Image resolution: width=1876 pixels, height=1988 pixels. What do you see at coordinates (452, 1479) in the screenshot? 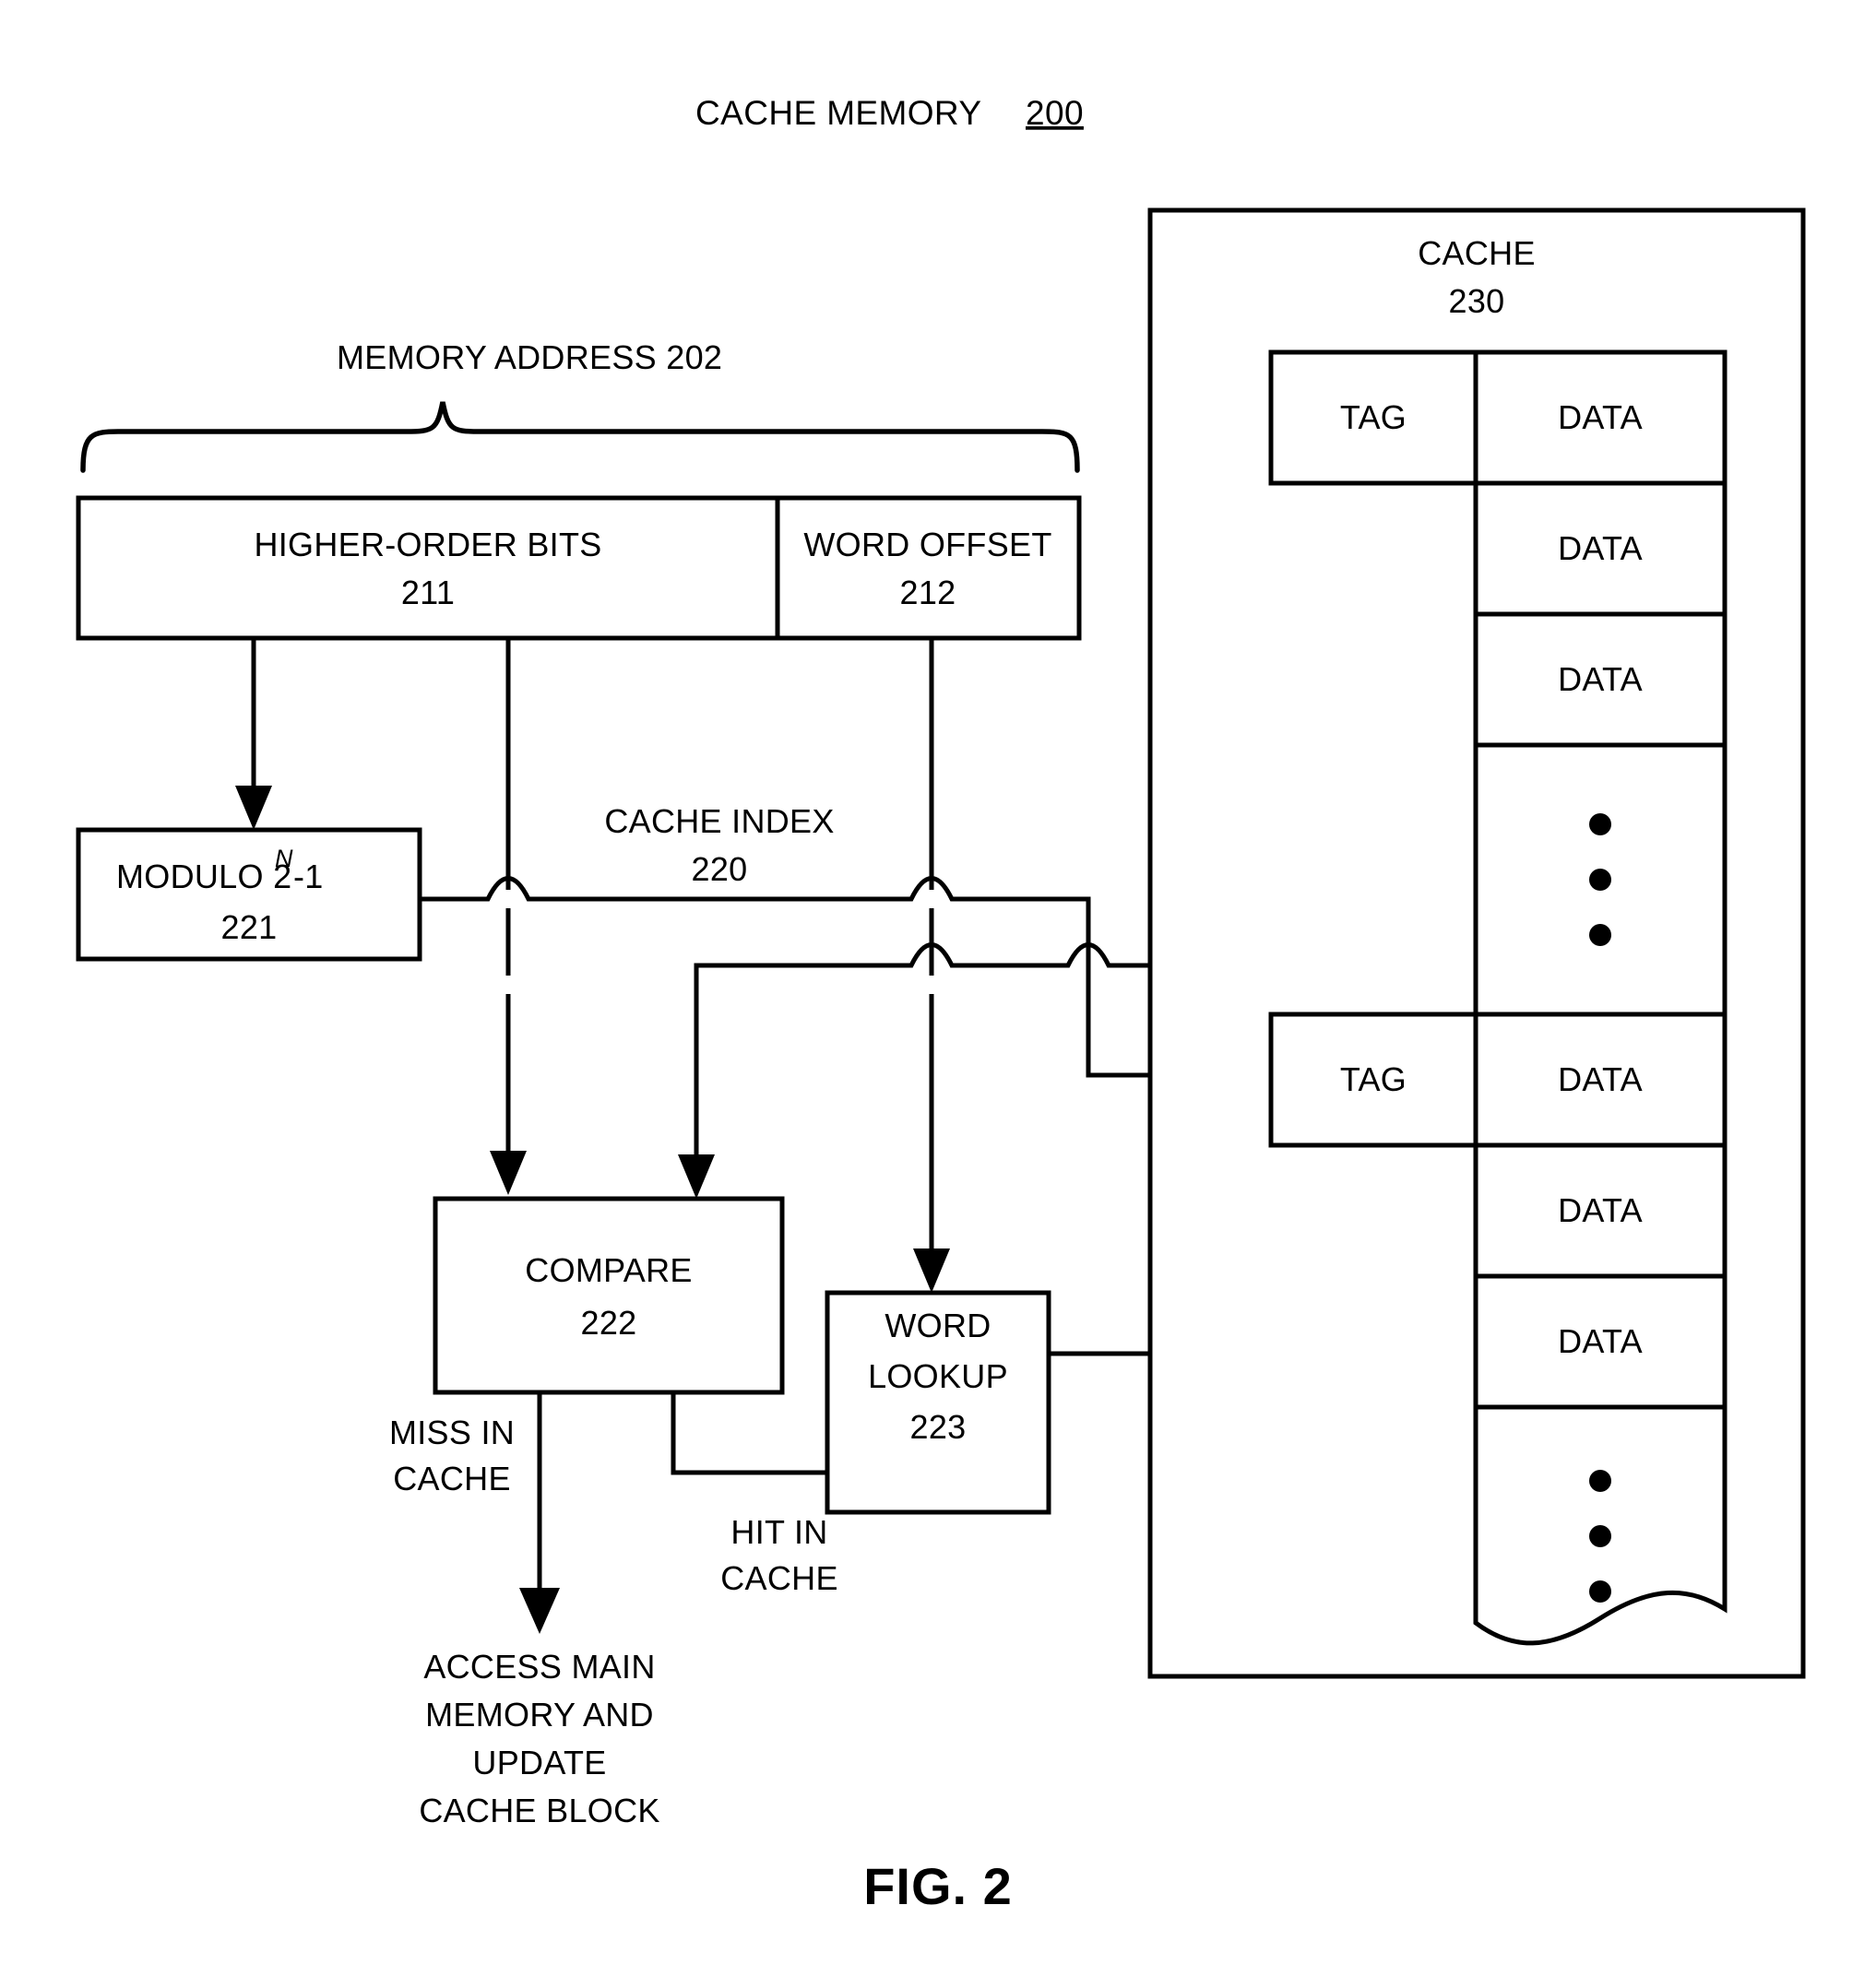
I see `miss-label-line2: CACHE` at bounding box center [452, 1479].